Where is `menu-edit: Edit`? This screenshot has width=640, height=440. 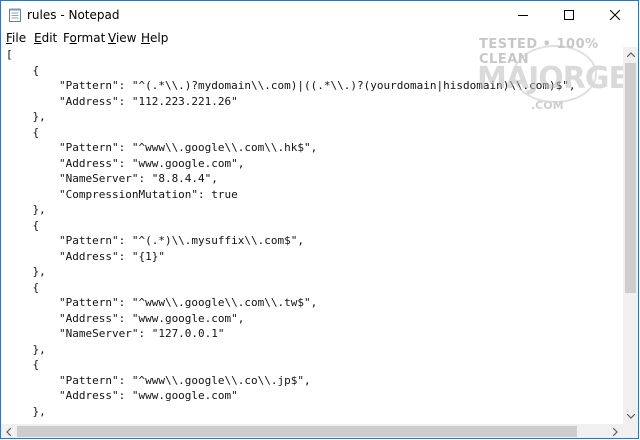 menu-edit: Edit is located at coordinates (45, 38).